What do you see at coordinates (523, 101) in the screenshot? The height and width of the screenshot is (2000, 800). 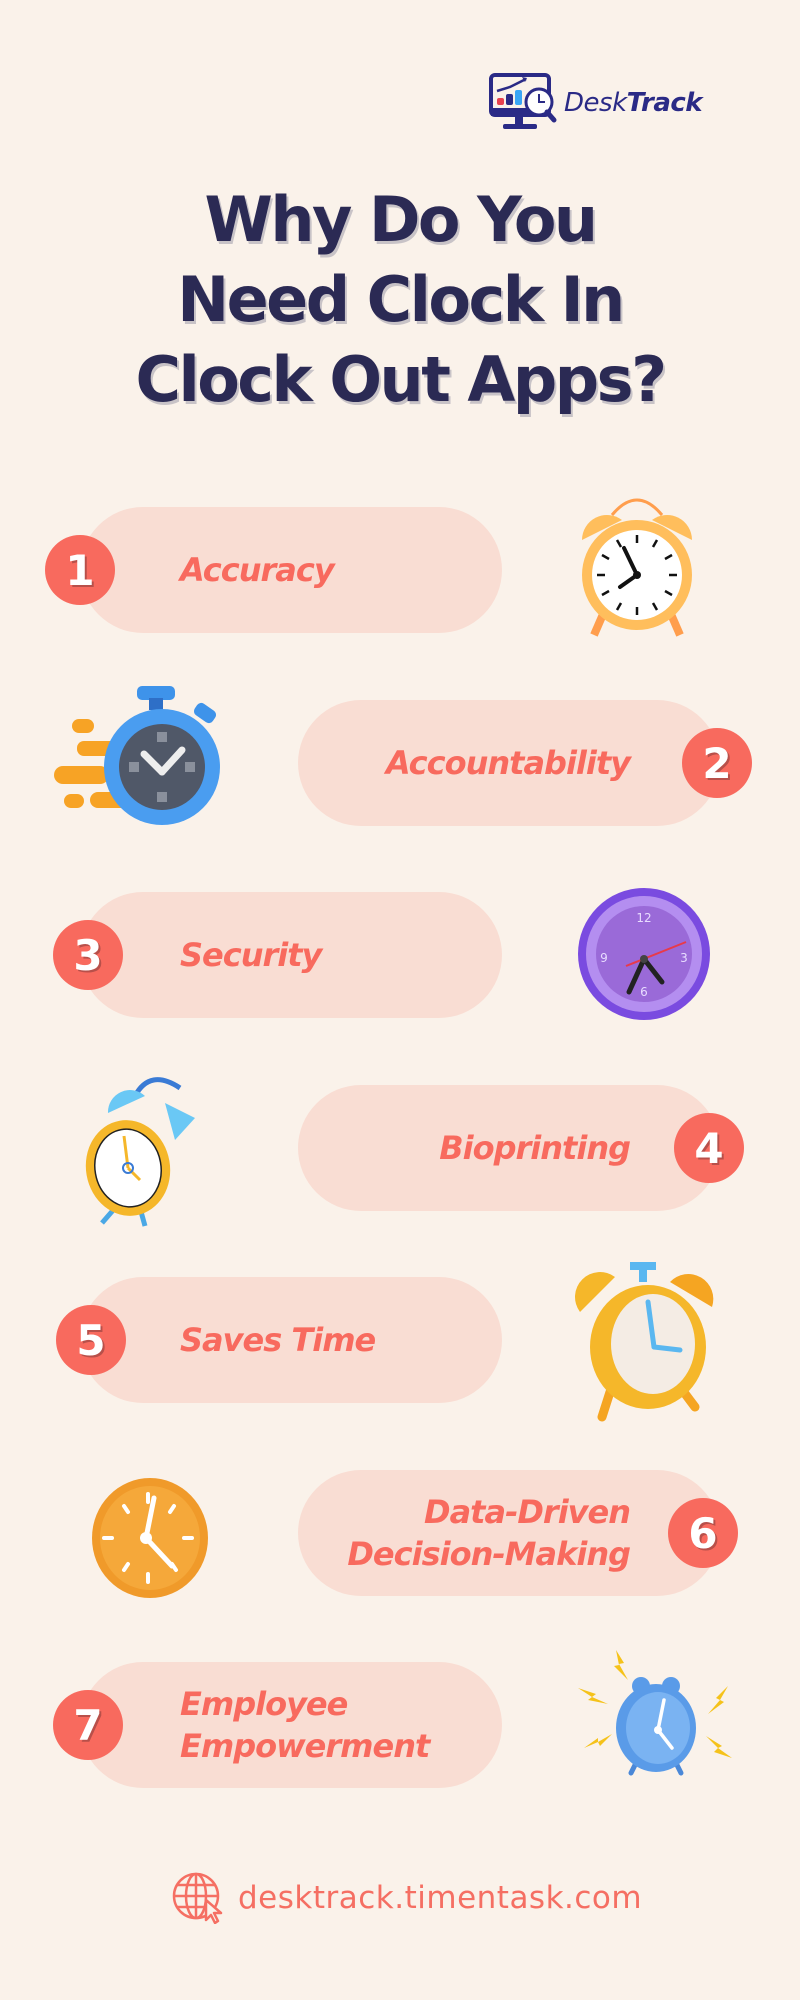 I see `monitor-chart-clock-magnifier-icon` at bounding box center [523, 101].